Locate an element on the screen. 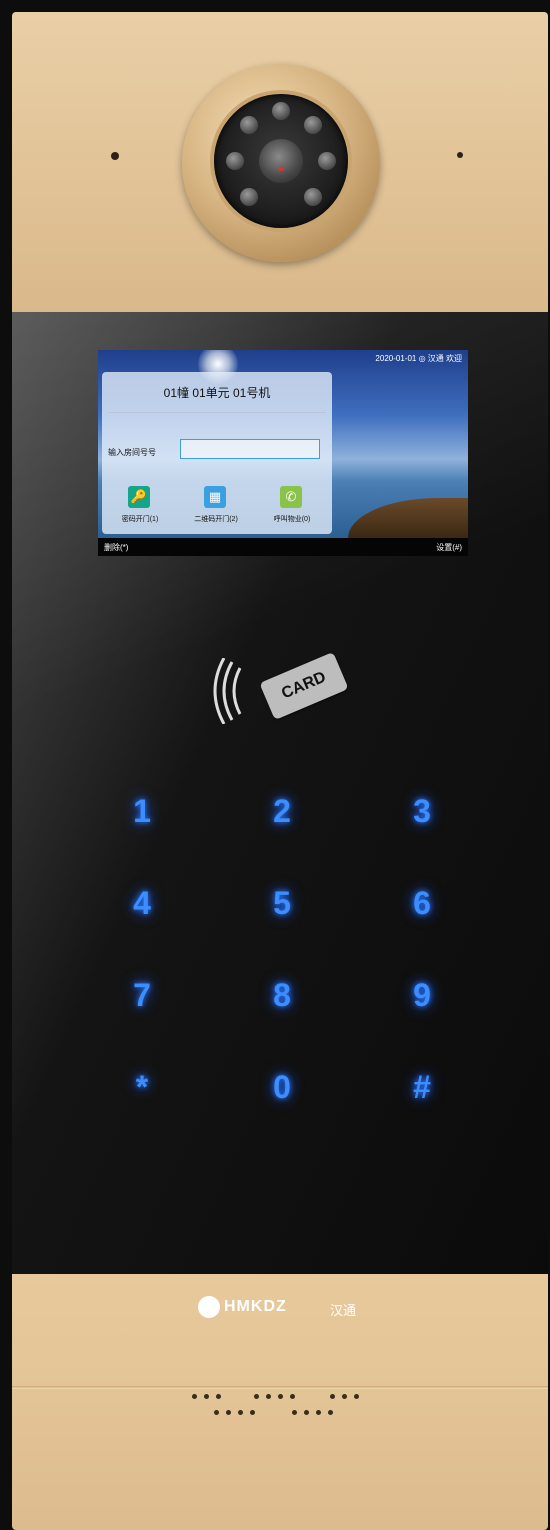 This screenshot has width=550, height=1530. key-1: 1 is located at coordinates (142, 811).